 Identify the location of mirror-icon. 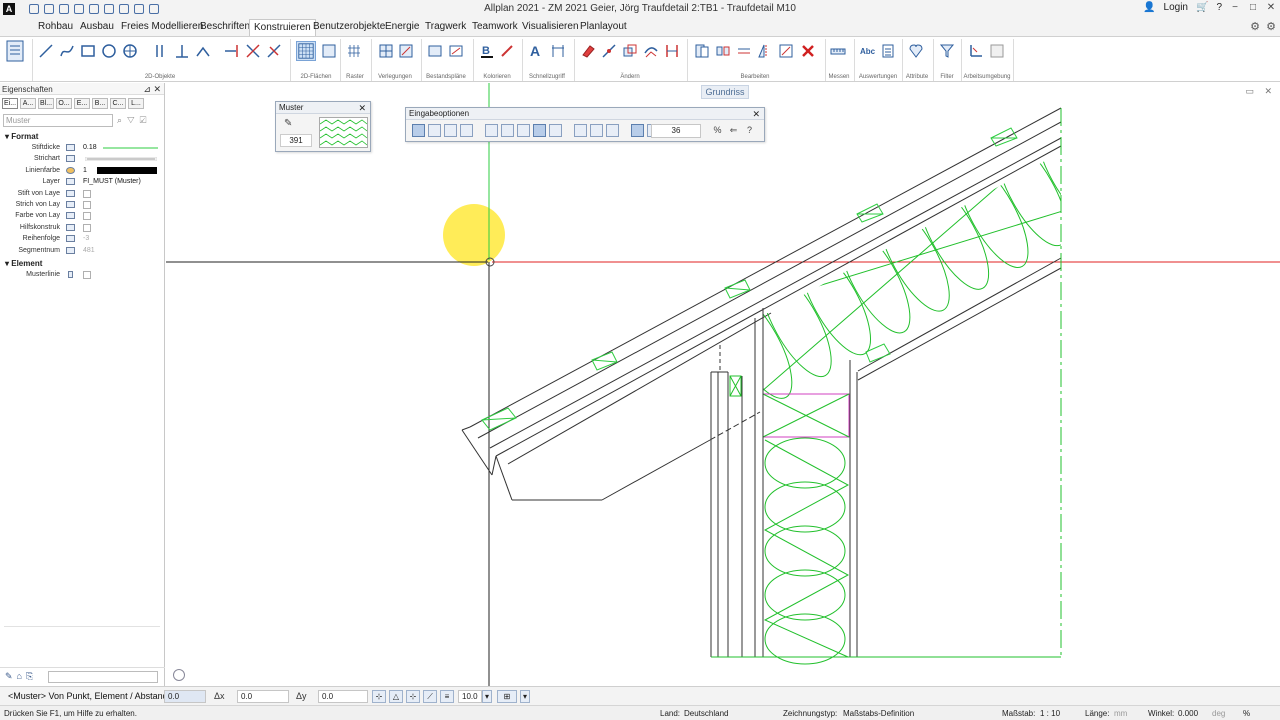
(765, 51).